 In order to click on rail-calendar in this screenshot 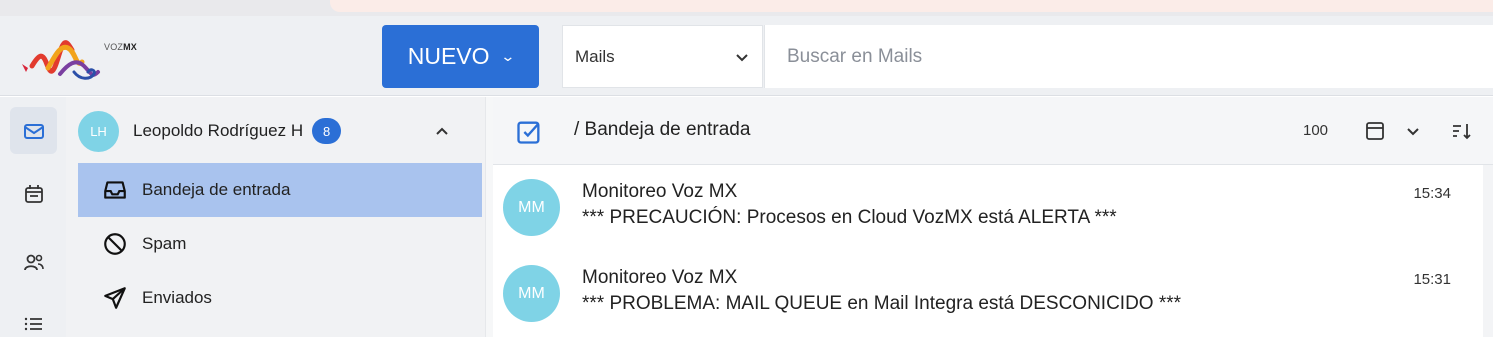, I will do `click(33, 193)`.